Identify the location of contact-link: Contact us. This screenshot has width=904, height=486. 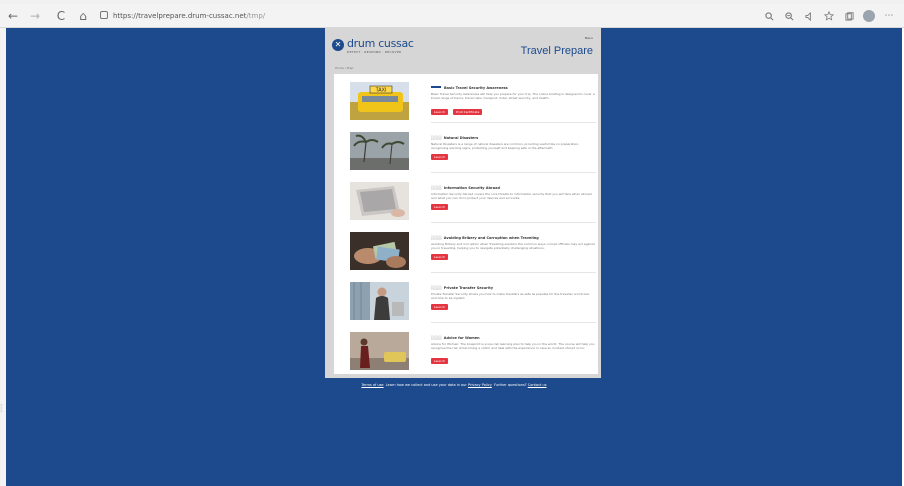
(537, 385).